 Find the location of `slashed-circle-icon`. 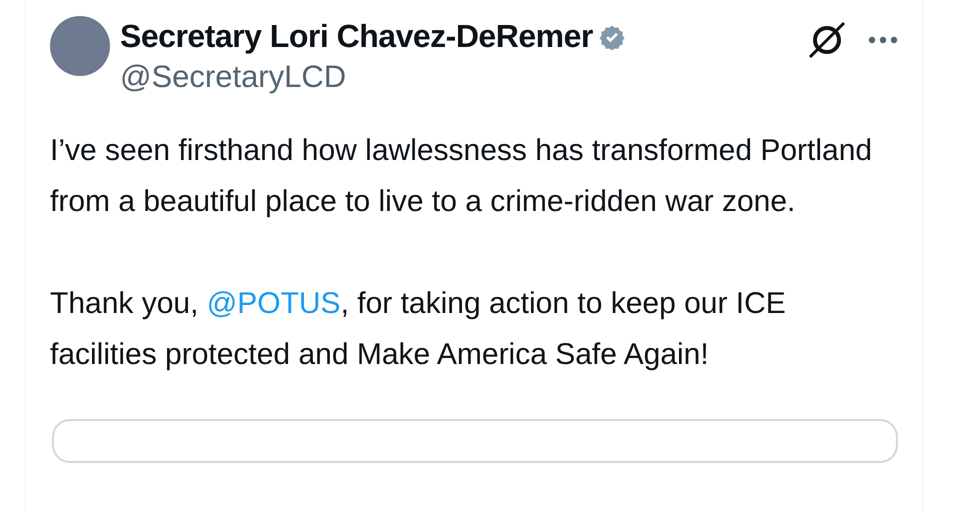

slashed-circle-icon is located at coordinates (827, 40).